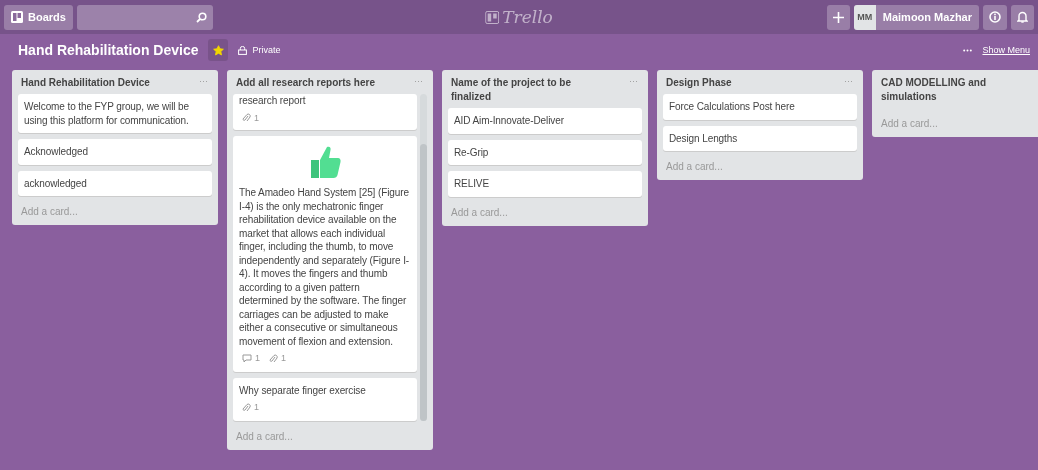  I want to click on boards-icon, so click(17, 17).